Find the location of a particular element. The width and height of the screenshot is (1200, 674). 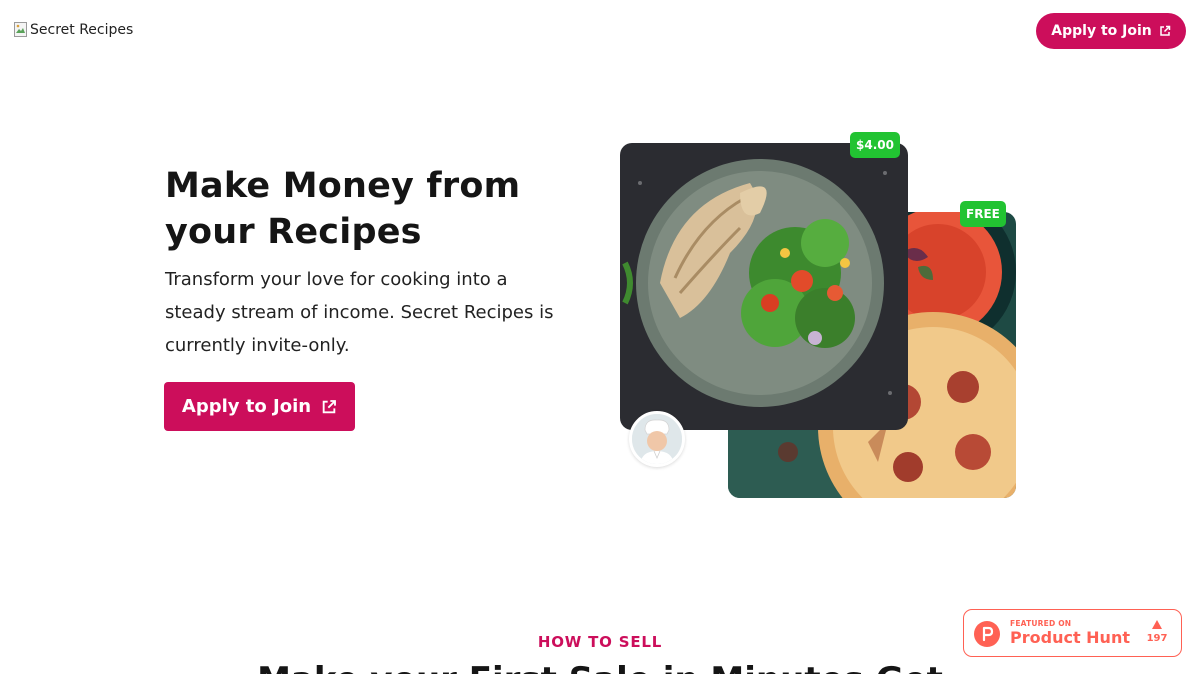

chef-portrait is located at coordinates (657, 439).